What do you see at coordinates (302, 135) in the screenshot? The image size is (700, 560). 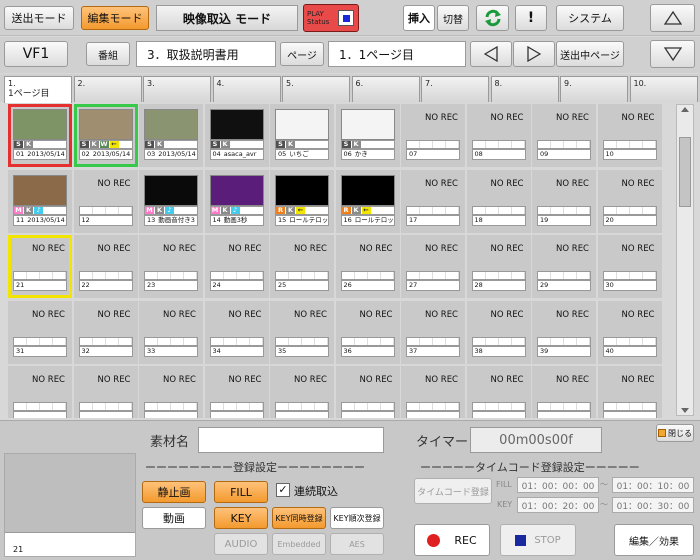 I see `clip-cell: S K 05 いちご` at bounding box center [302, 135].